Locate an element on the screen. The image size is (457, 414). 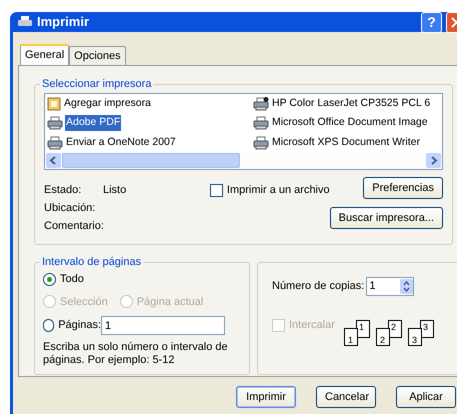
group-title: Seleccionar impresora is located at coordinates (97, 84).